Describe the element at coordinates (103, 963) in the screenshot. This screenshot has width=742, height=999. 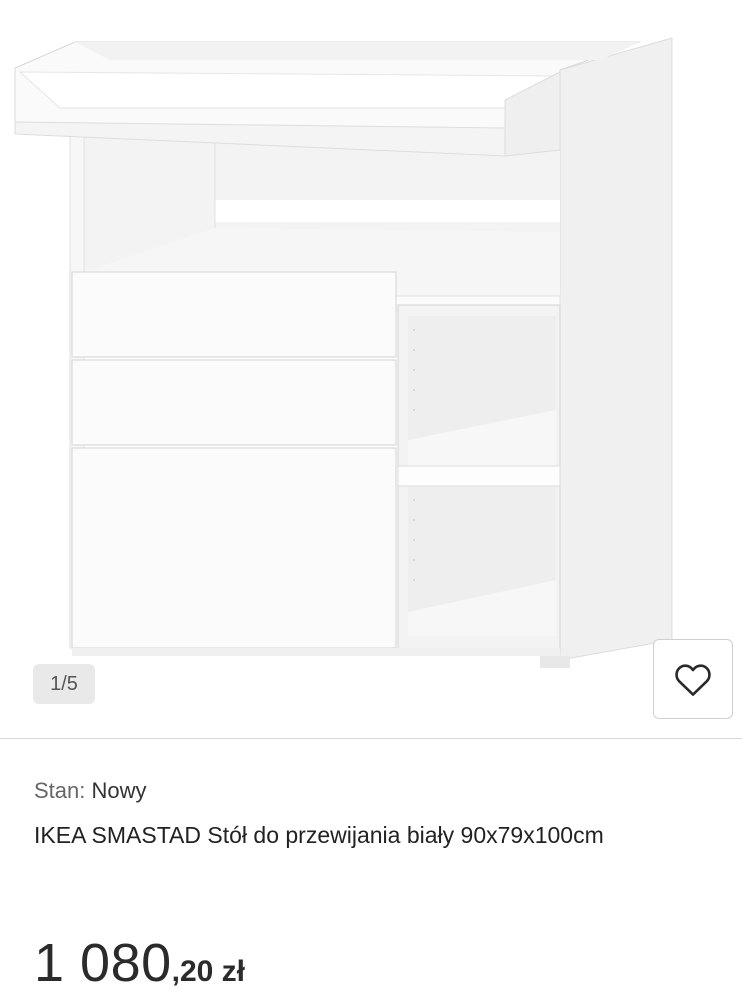
I see `price-integer: 1 080` at that location.